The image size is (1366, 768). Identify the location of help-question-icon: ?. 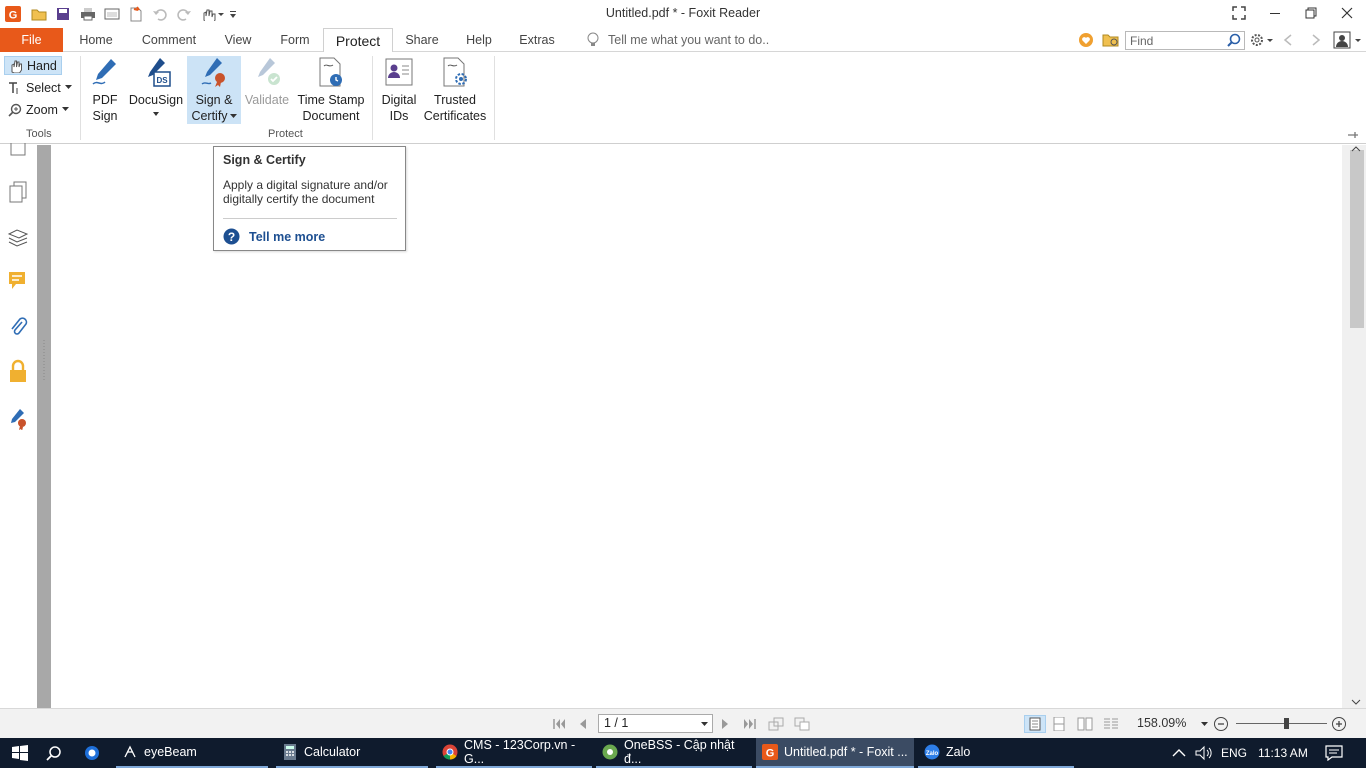
(231, 236).